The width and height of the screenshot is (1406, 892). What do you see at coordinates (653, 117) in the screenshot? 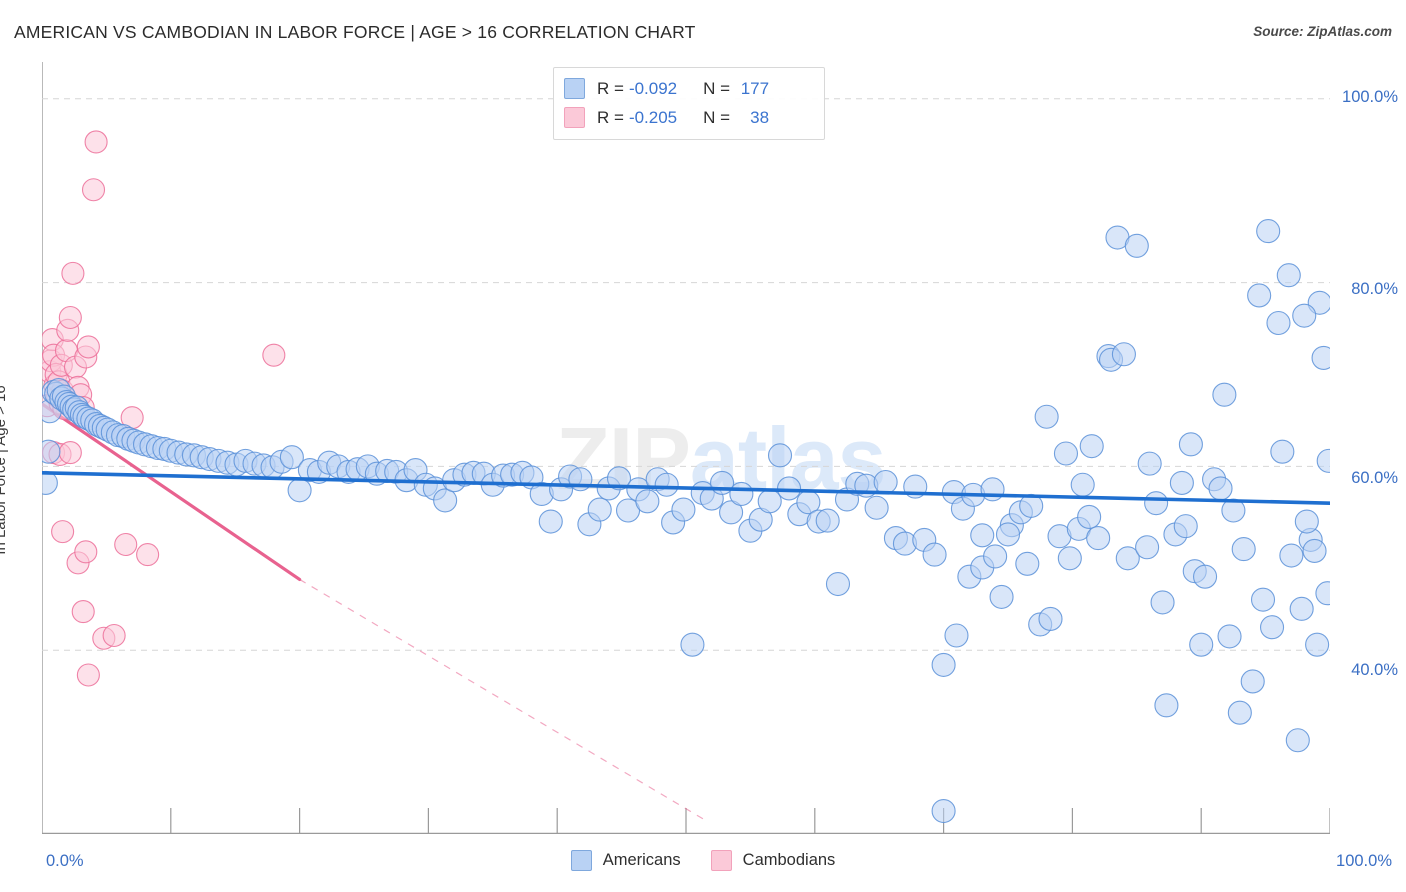
I see `r-value-cambodians: -0.205` at bounding box center [653, 117].